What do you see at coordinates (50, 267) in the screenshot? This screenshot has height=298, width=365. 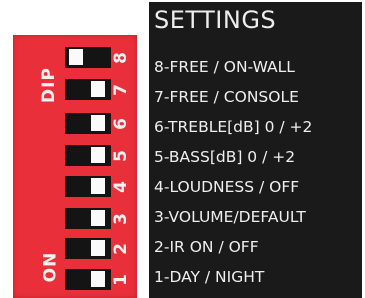 I see `on-label: ON` at bounding box center [50, 267].